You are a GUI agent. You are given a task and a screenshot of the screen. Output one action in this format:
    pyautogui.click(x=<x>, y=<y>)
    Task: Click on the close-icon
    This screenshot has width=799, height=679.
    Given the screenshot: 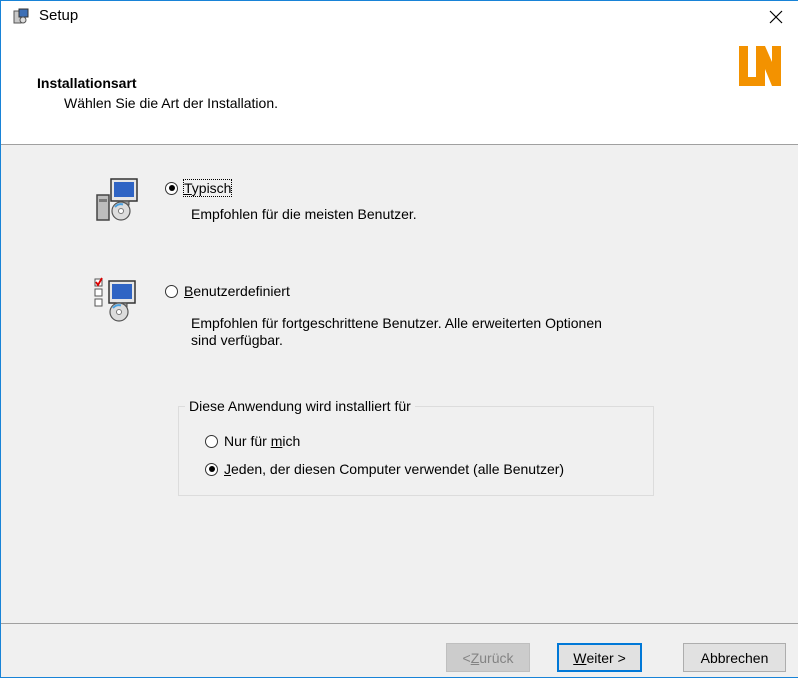 What is the action you would take?
    pyautogui.click(x=776, y=16)
    